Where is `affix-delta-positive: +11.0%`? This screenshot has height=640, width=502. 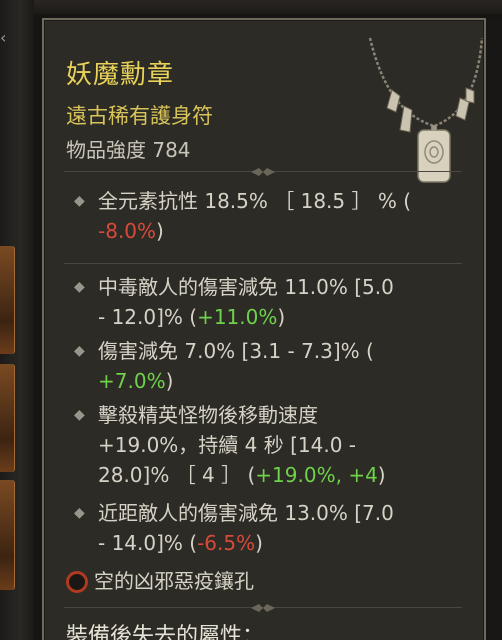
affix-delta-positive: +11.0% is located at coordinates (237, 317).